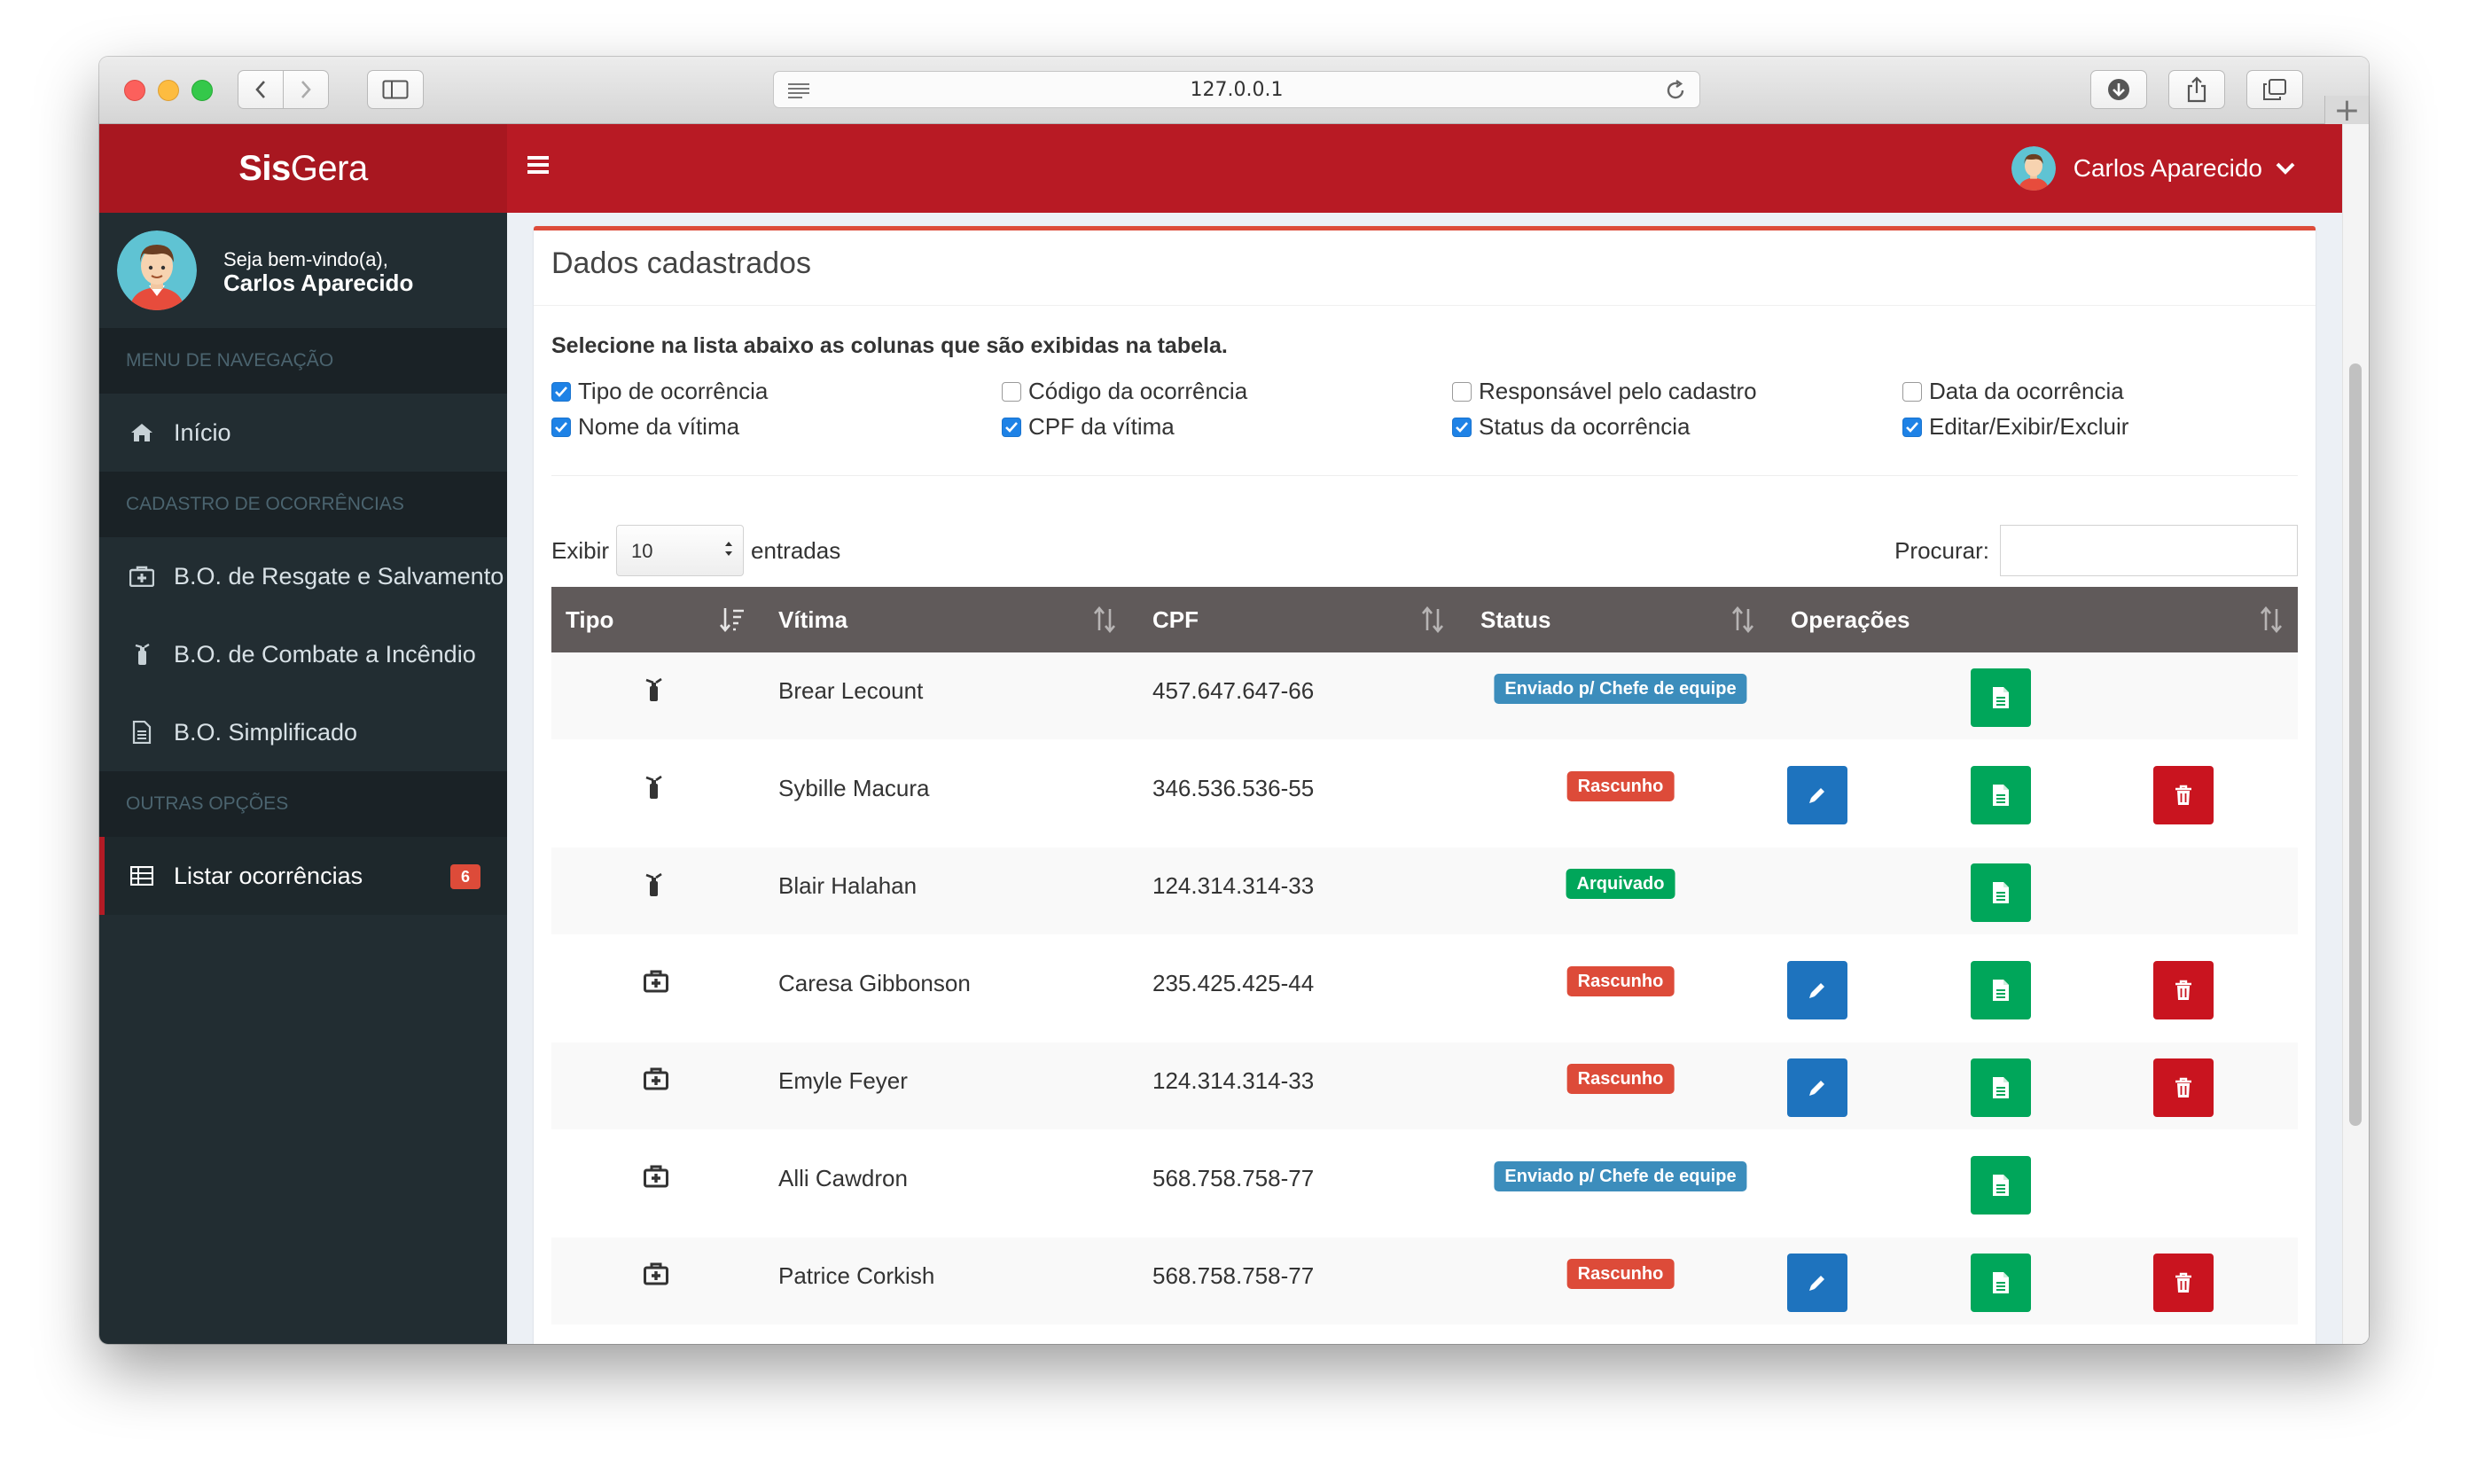 Image resolution: width=2468 pixels, height=1484 pixels. What do you see at coordinates (1101, 426) in the screenshot?
I see `column-toggle-label: CPF da vítima` at bounding box center [1101, 426].